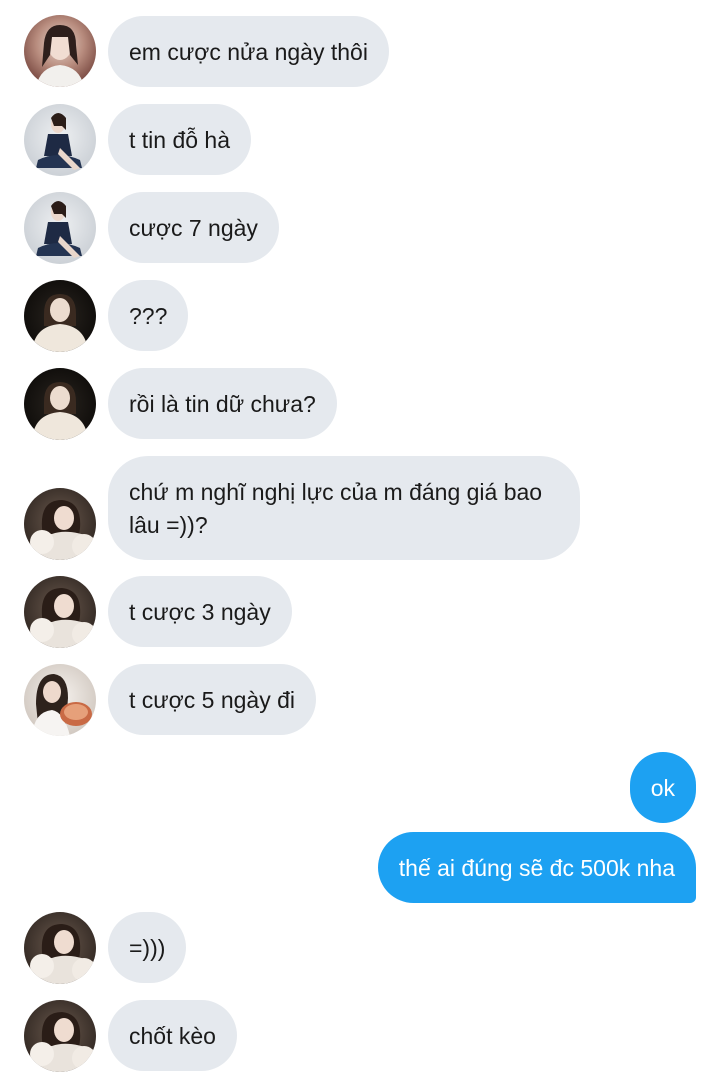 This screenshot has width=720, height=1081. Describe the element at coordinates (248, 51) in the screenshot. I see `message-bubble: em cược nửa ngày thôi` at that location.